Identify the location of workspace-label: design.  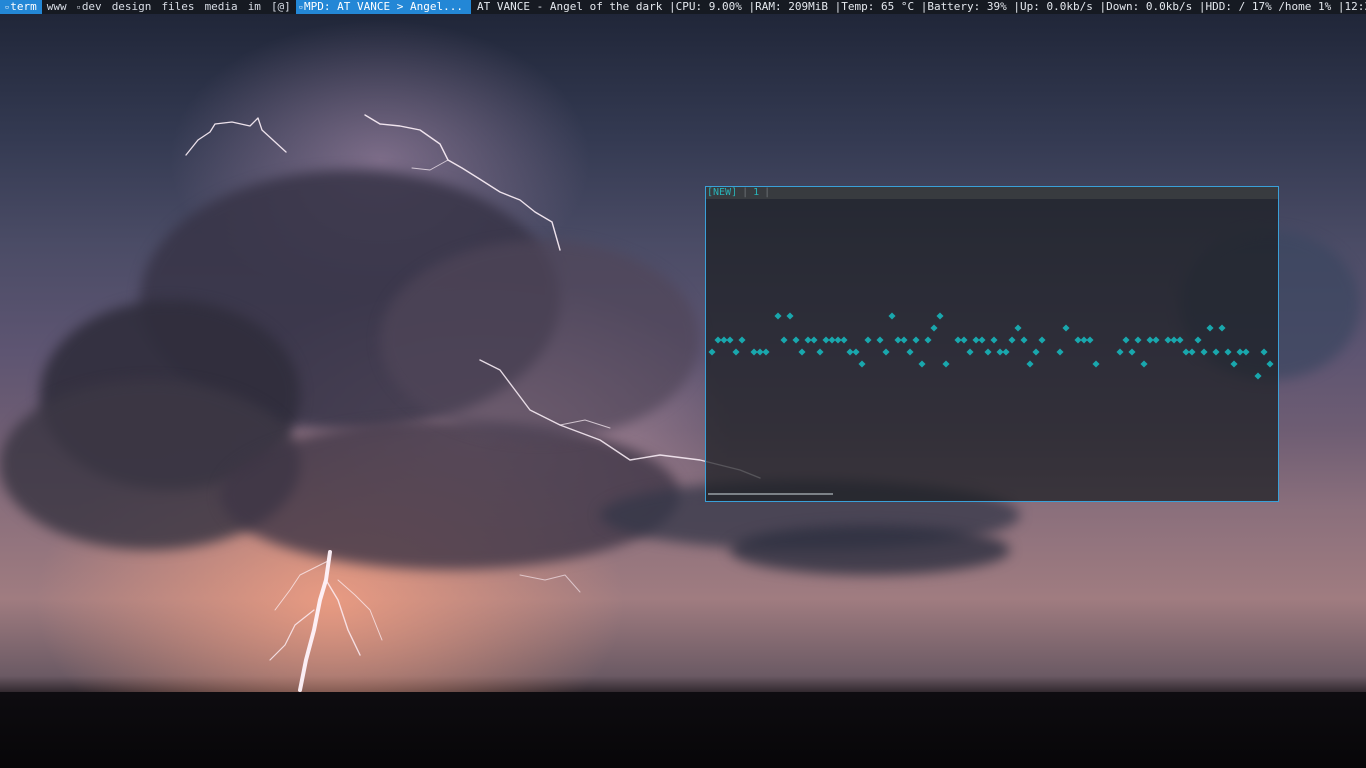
(131, 6).